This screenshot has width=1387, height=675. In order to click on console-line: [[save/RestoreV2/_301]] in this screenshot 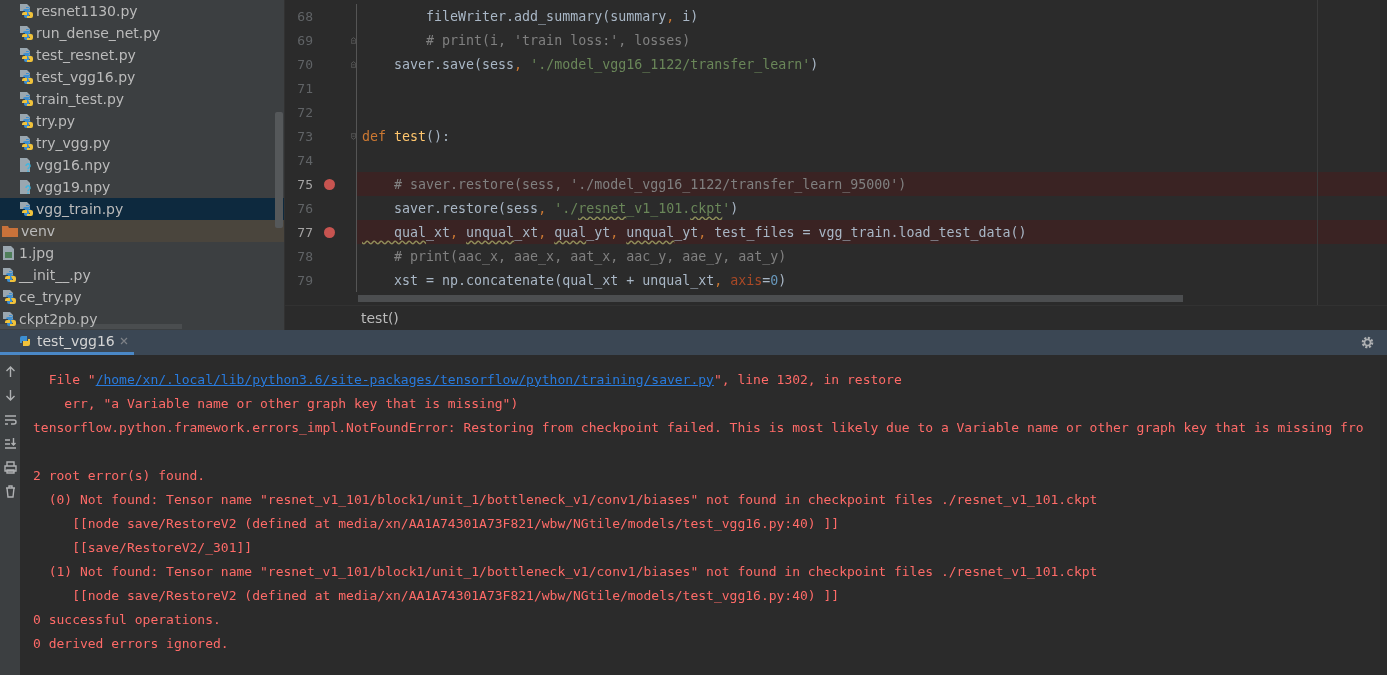, I will do `click(162, 547)`.